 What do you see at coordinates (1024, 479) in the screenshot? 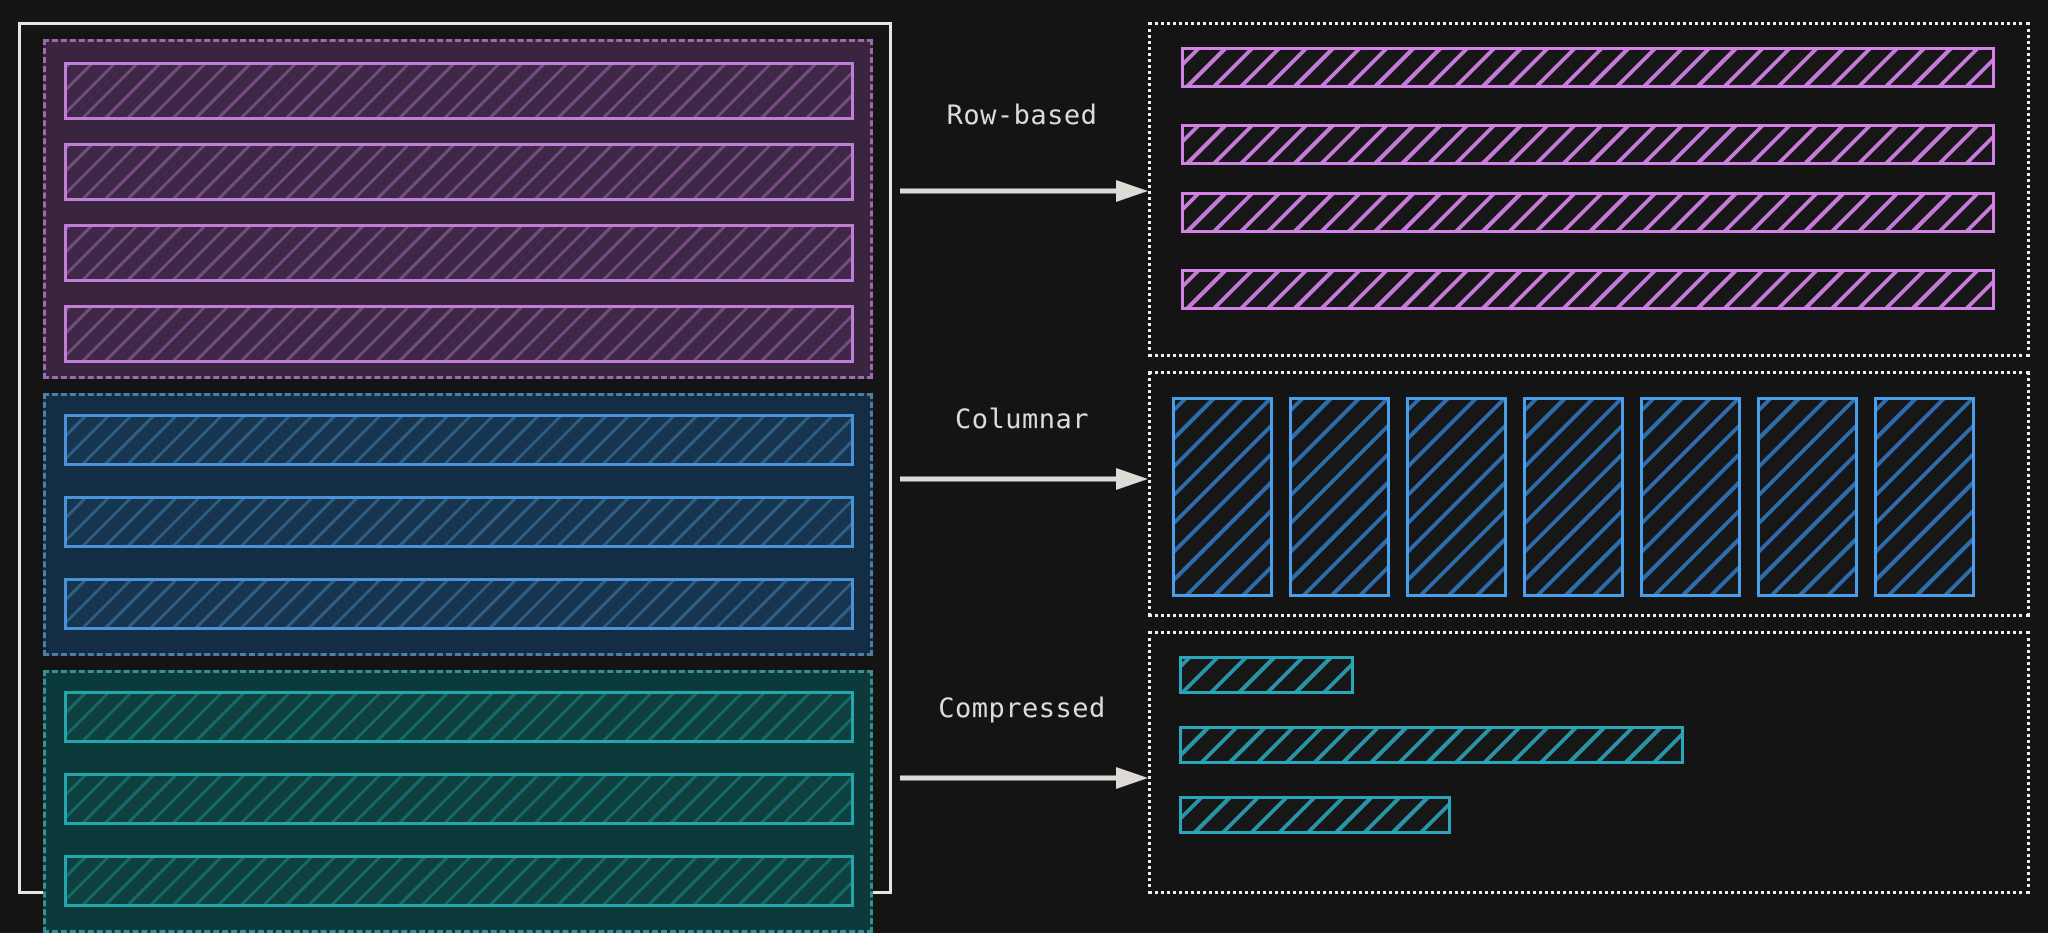
I see `arrow-columnar` at bounding box center [1024, 479].